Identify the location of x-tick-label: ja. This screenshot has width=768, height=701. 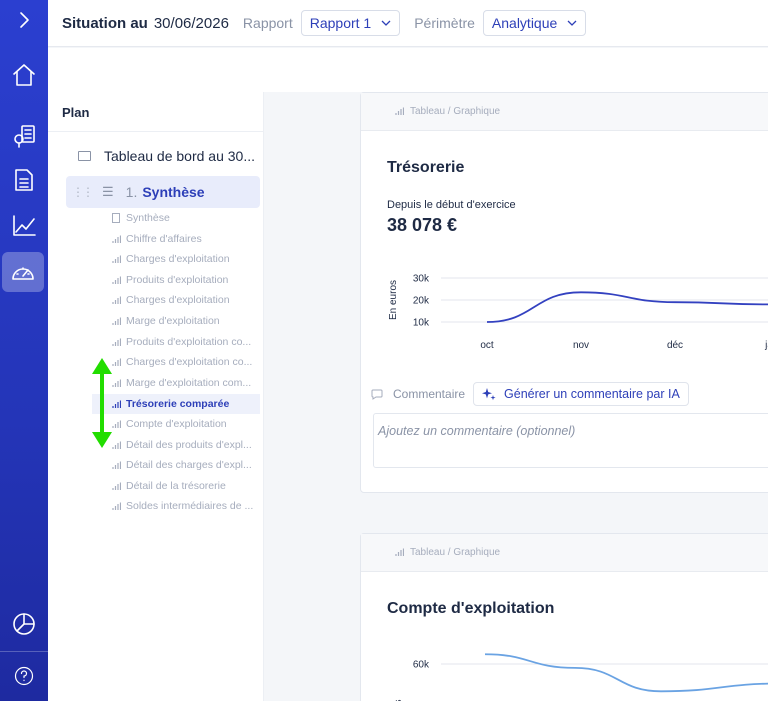
(766, 345).